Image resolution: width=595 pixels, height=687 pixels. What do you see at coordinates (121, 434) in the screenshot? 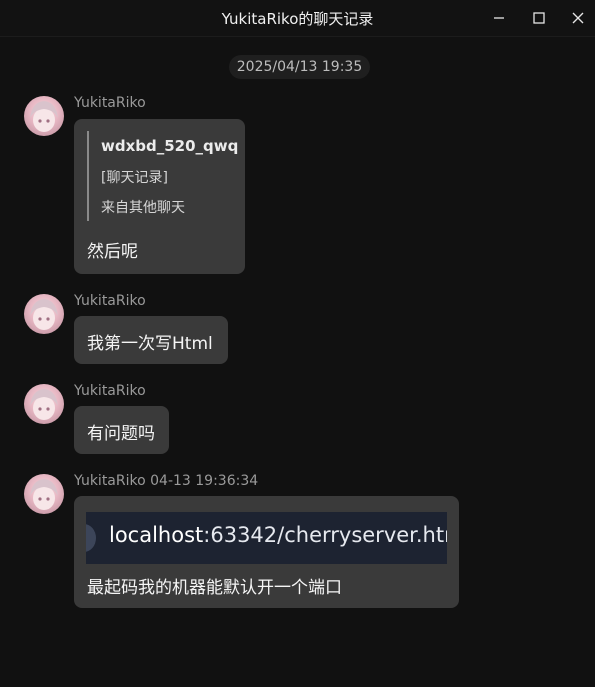
I see `message-text: 有问题吗` at bounding box center [121, 434].